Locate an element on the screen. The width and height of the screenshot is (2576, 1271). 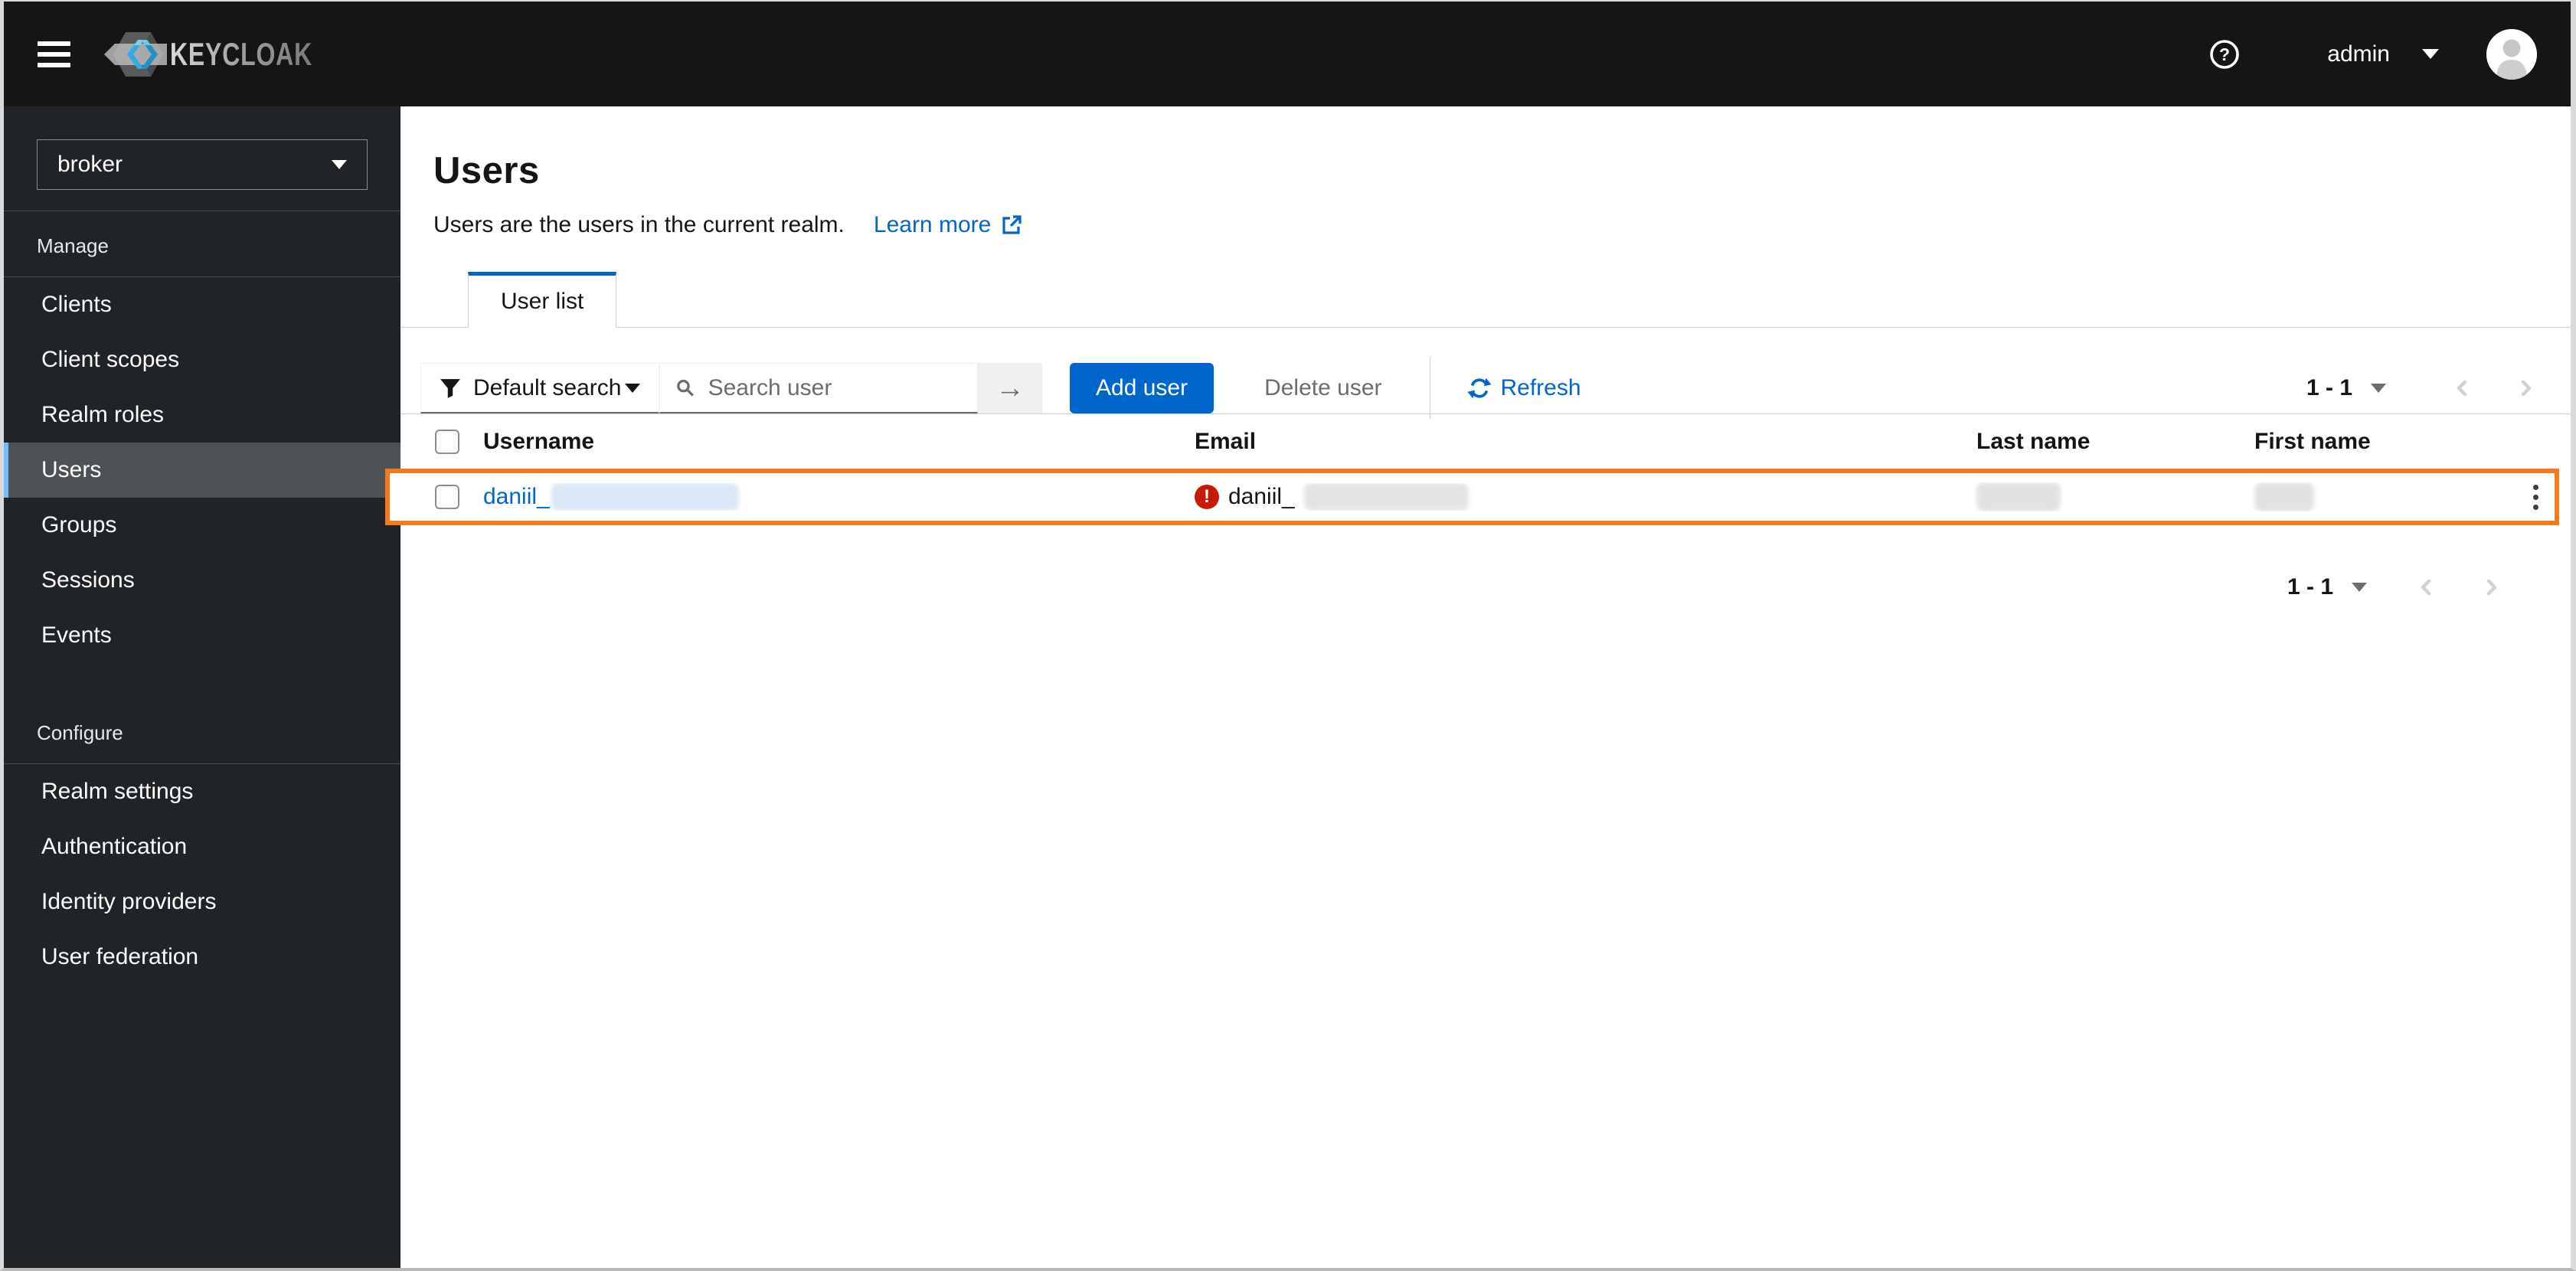
sidebar-item-authentication: Authentication is located at coordinates (202, 847).